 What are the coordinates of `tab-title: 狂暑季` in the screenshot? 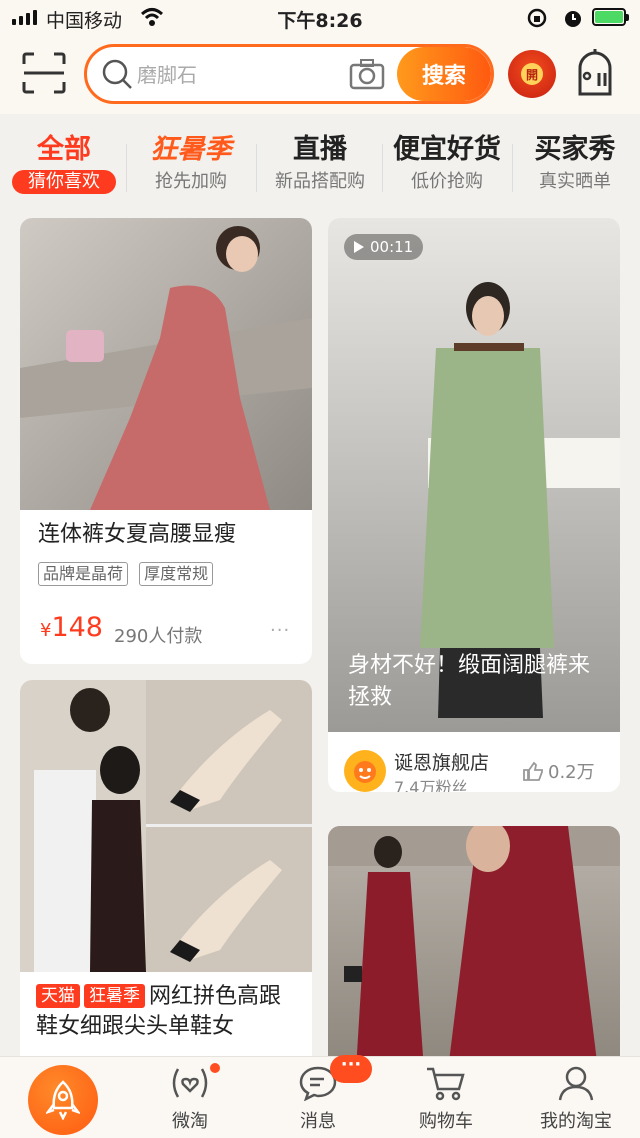 It's located at (191, 149).